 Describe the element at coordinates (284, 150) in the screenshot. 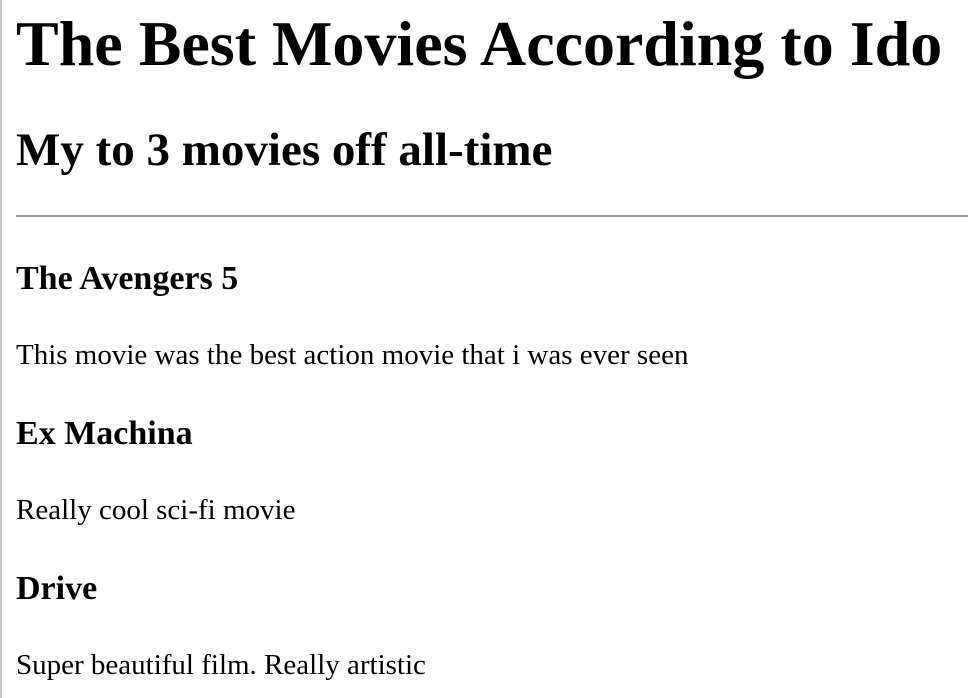

I see `page-subtitle: My to 3 movies off all-time` at that location.